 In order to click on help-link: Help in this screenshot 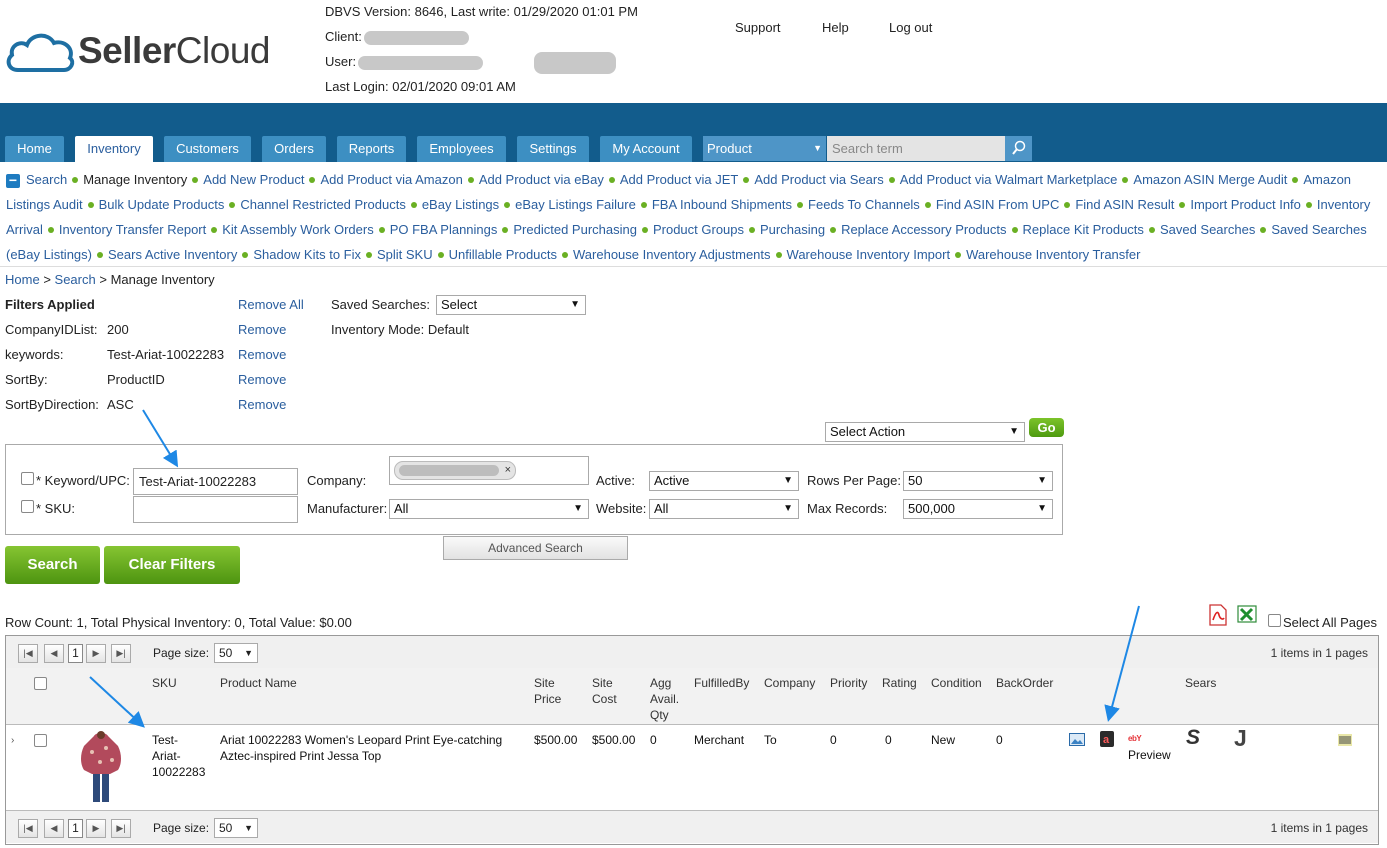, I will do `click(835, 27)`.